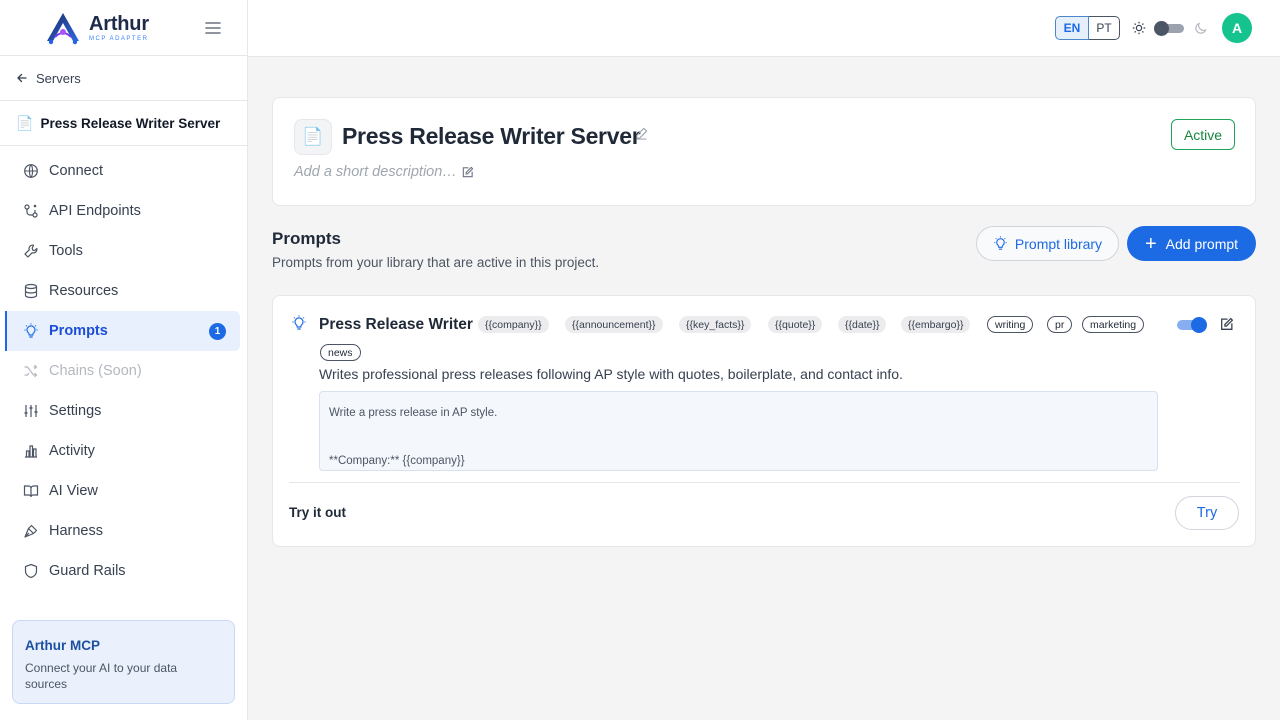 Image resolution: width=1280 pixels, height=720 pixels. What do you see at coordinates (317, 512) in the screenshot?
I see `try-it-out-label: Try it out` at bounding box center [317, 512].